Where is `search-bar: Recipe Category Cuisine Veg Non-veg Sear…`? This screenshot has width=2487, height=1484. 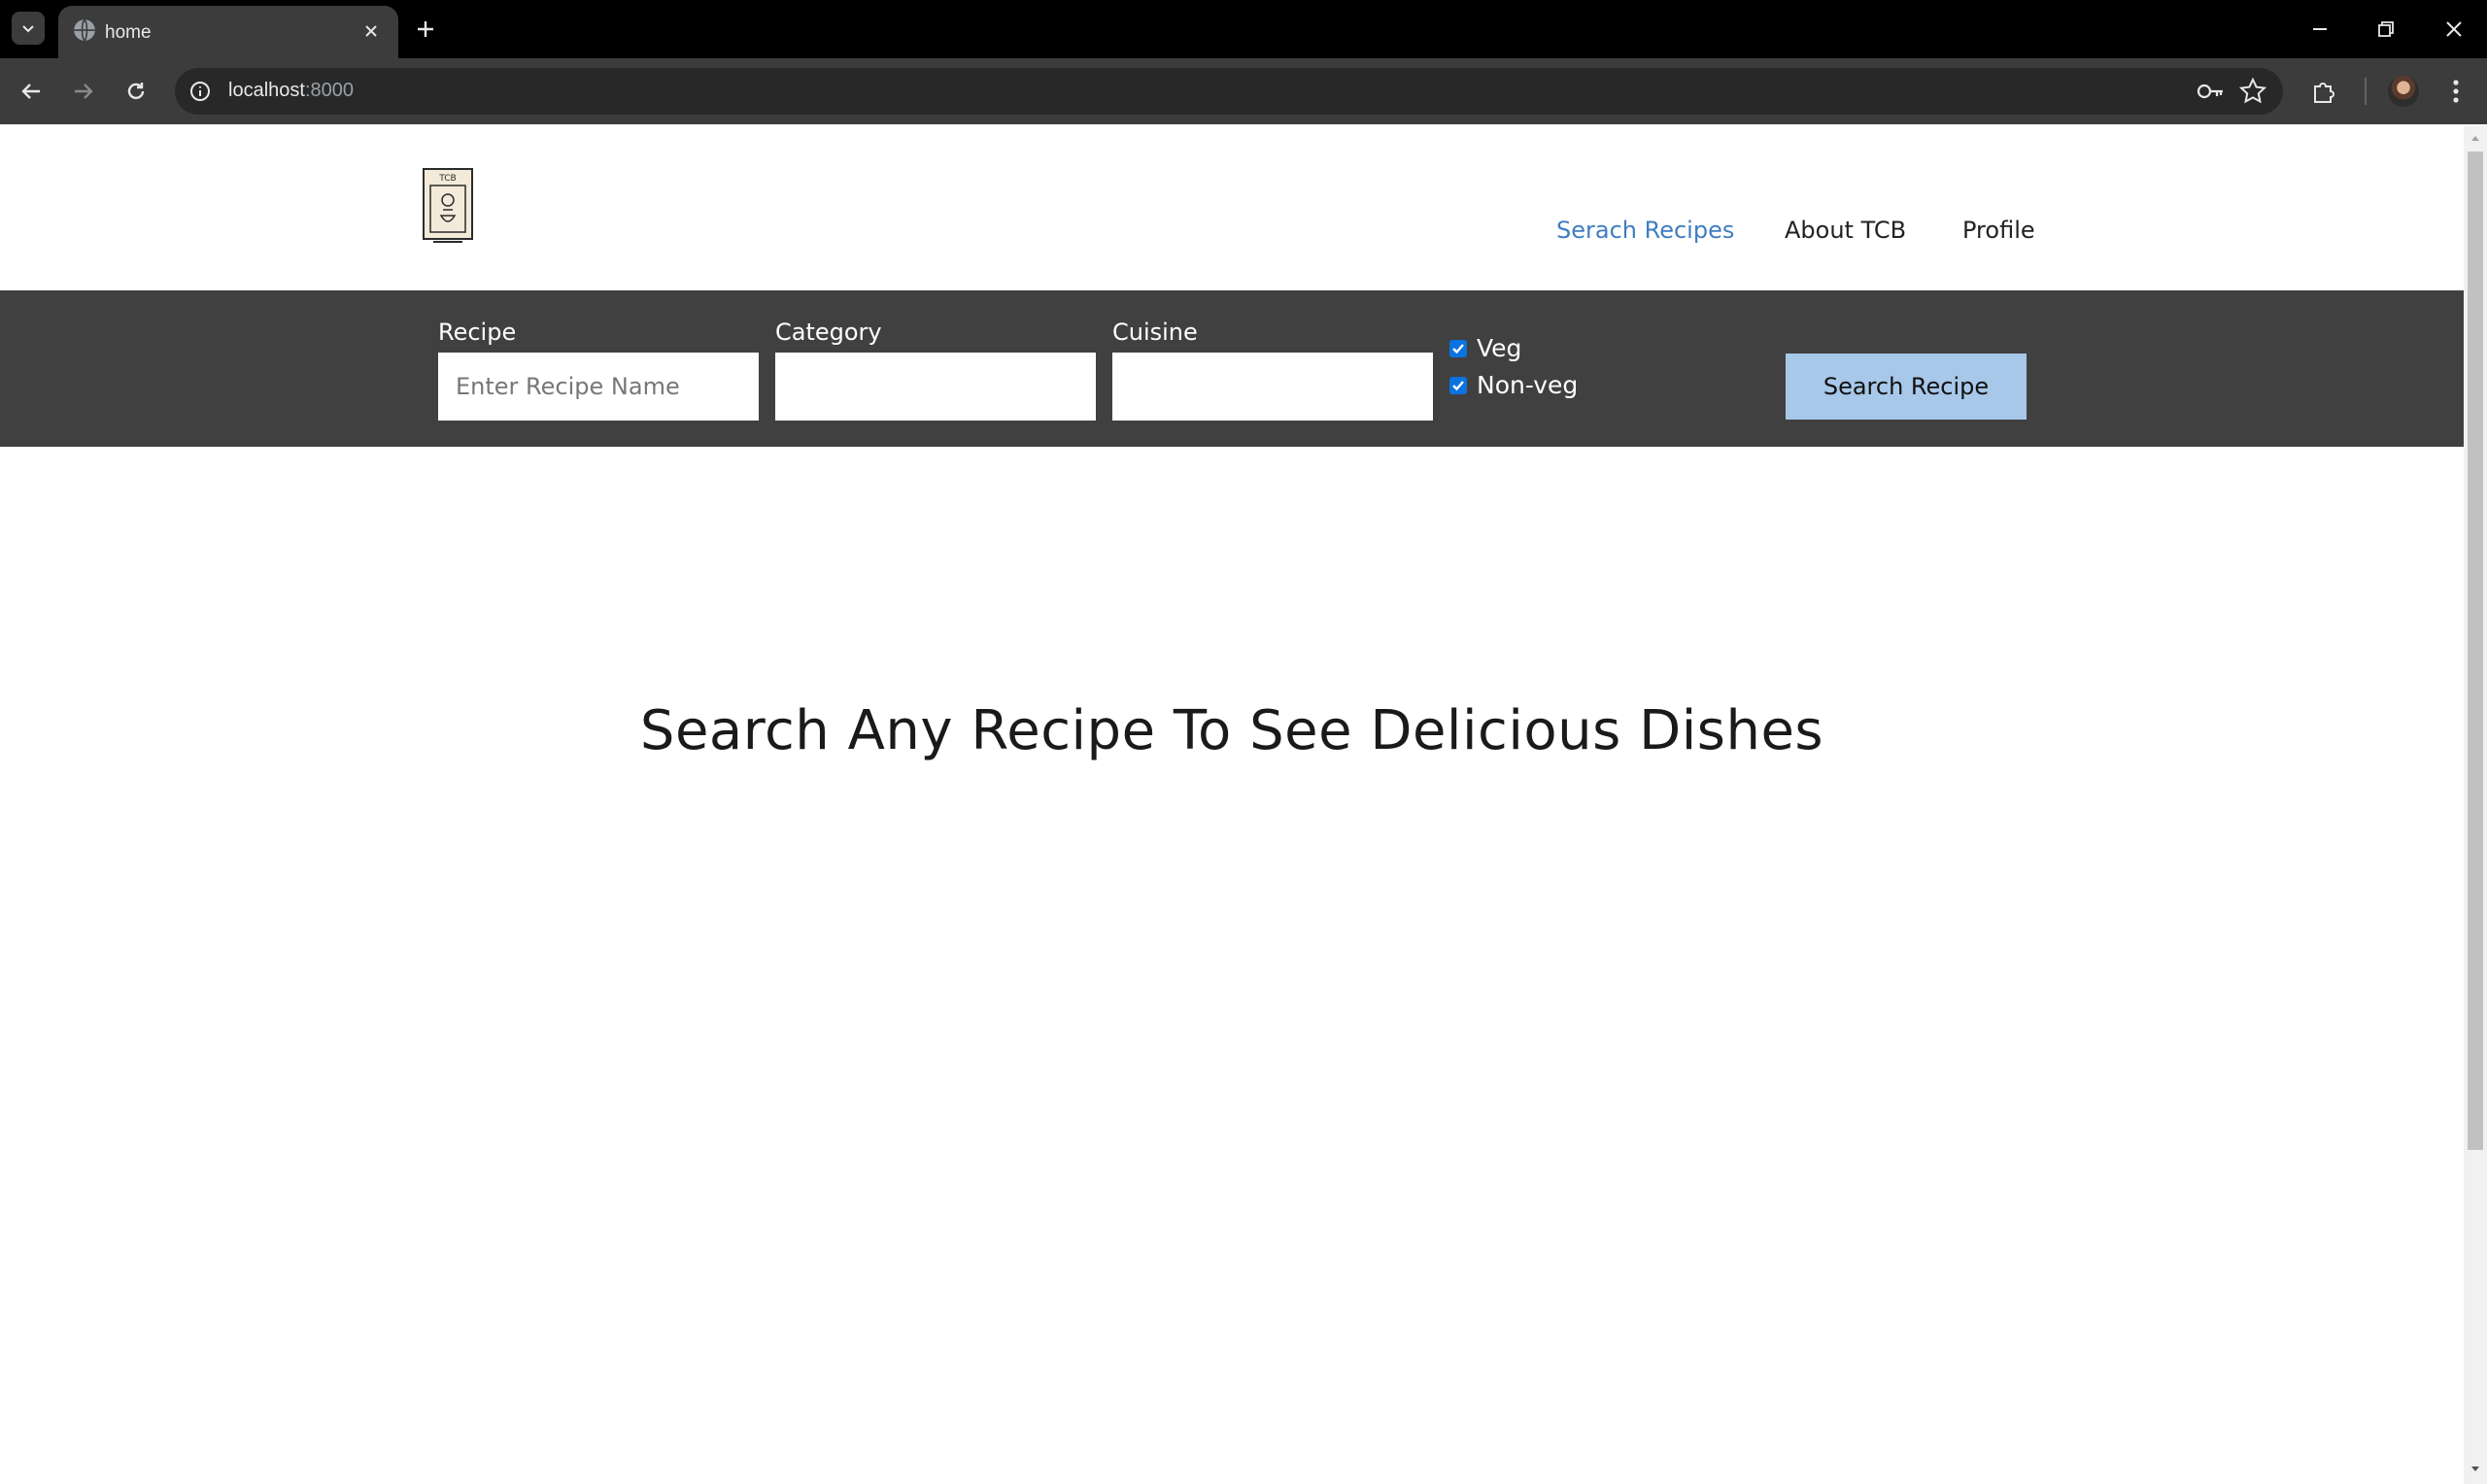 search-bar: Recipe Category Cuisine Veg Non-veg Sear… is located at coordinates (1232, 368).